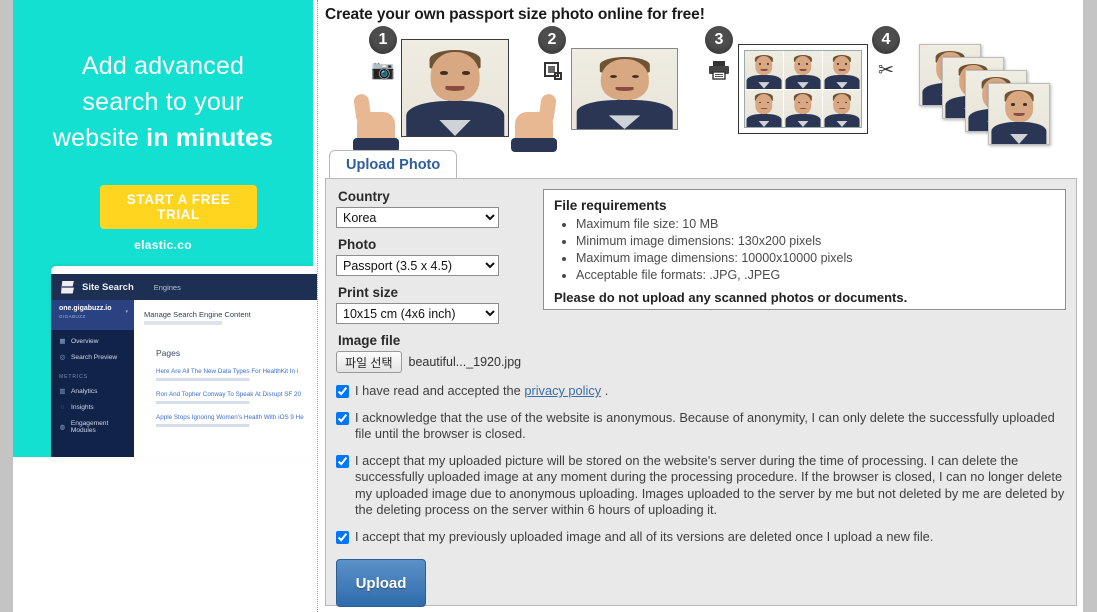 The image size is (1097, 612). Describe the element at coordinates (342, 461) in the screenshot. I see `storage-checkbox` at that location.